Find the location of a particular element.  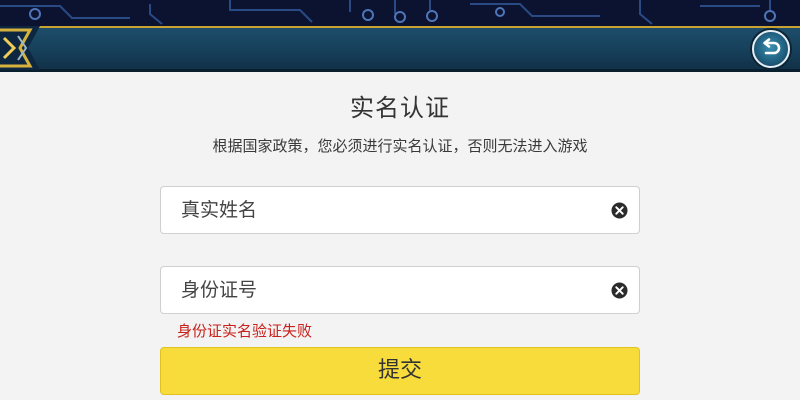

id-number-input is located at coordinates (391, 290).